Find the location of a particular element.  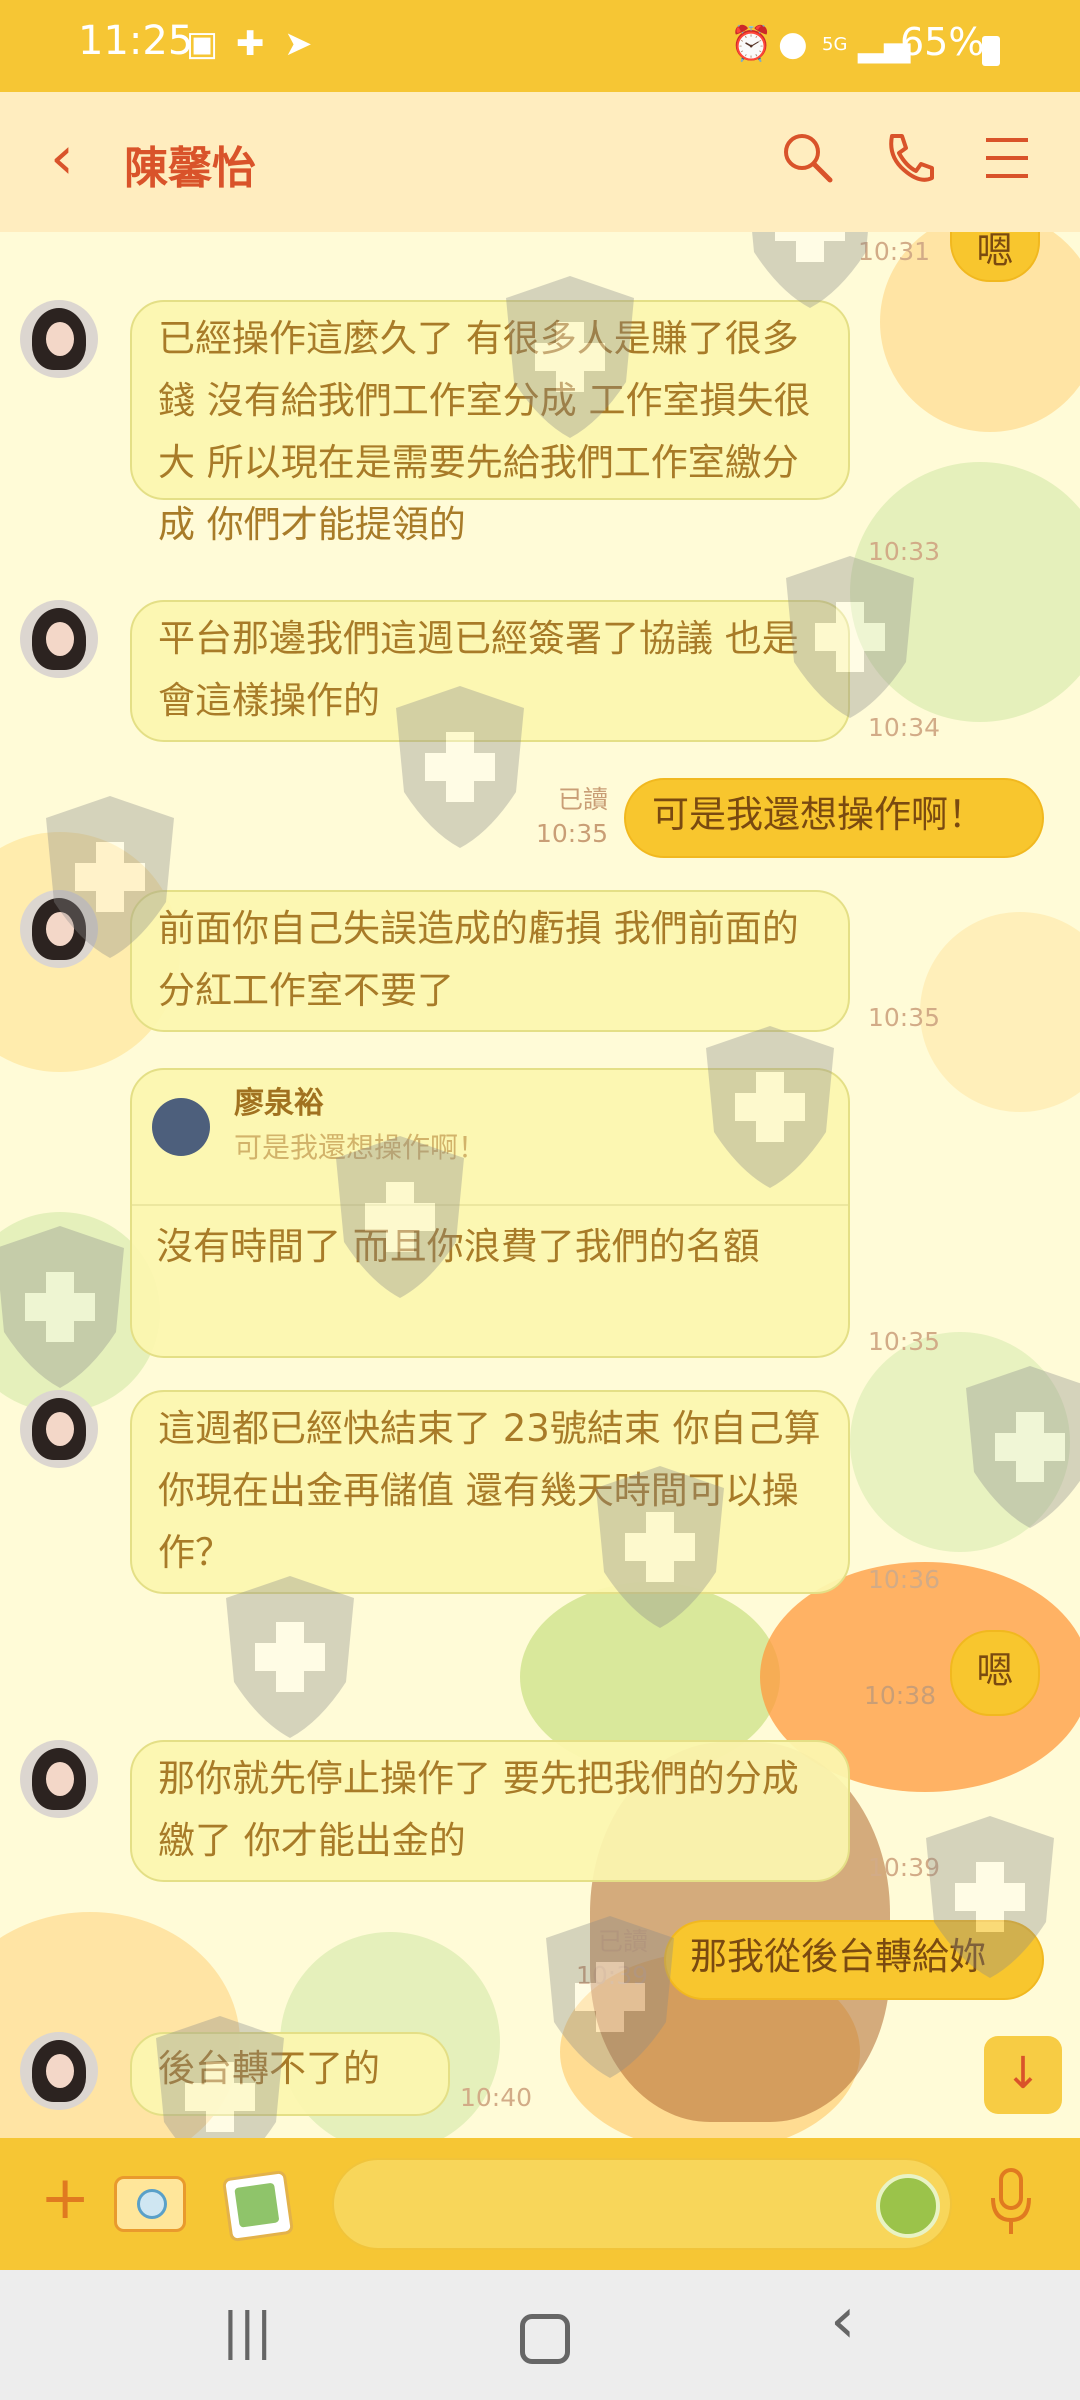

battery-level: 65% is located at coordinates (942, 42).